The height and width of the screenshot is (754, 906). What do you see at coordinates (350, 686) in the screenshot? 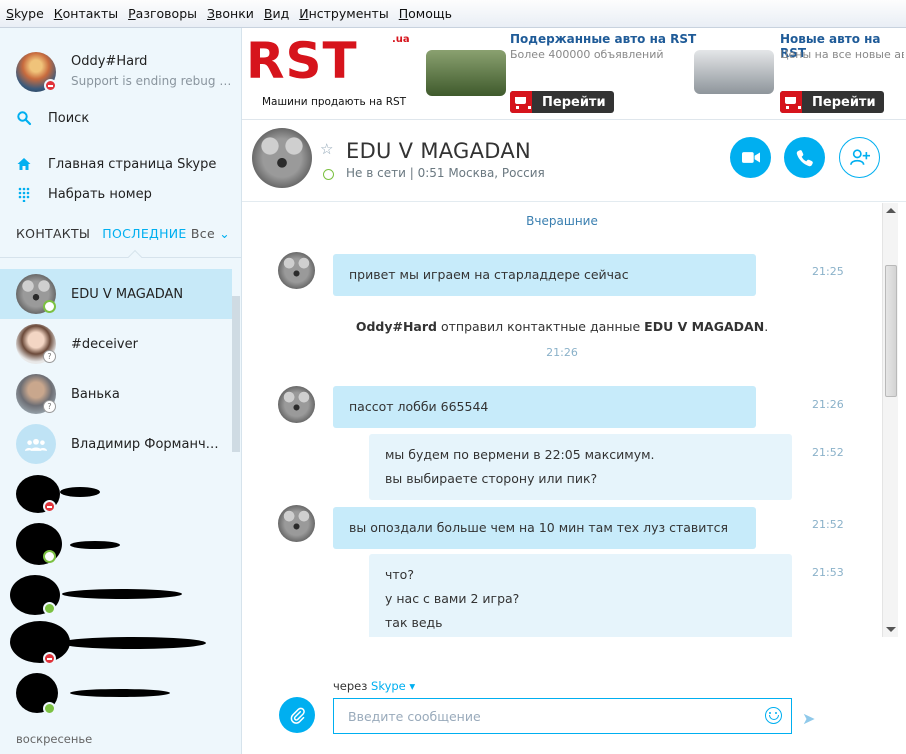
I see `via-prefix: через` at bounding box center [350, 686].